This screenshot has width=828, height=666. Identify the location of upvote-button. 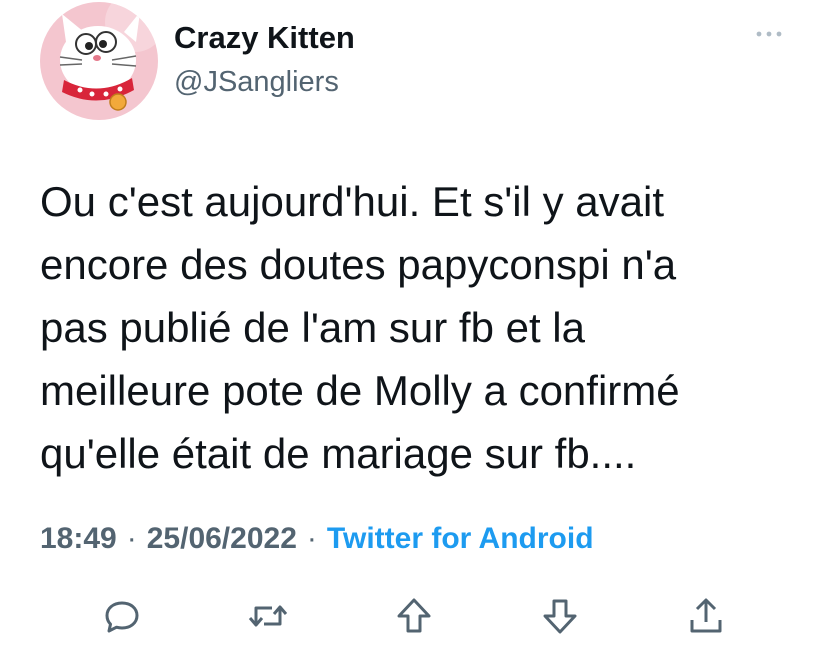
(414, 616).